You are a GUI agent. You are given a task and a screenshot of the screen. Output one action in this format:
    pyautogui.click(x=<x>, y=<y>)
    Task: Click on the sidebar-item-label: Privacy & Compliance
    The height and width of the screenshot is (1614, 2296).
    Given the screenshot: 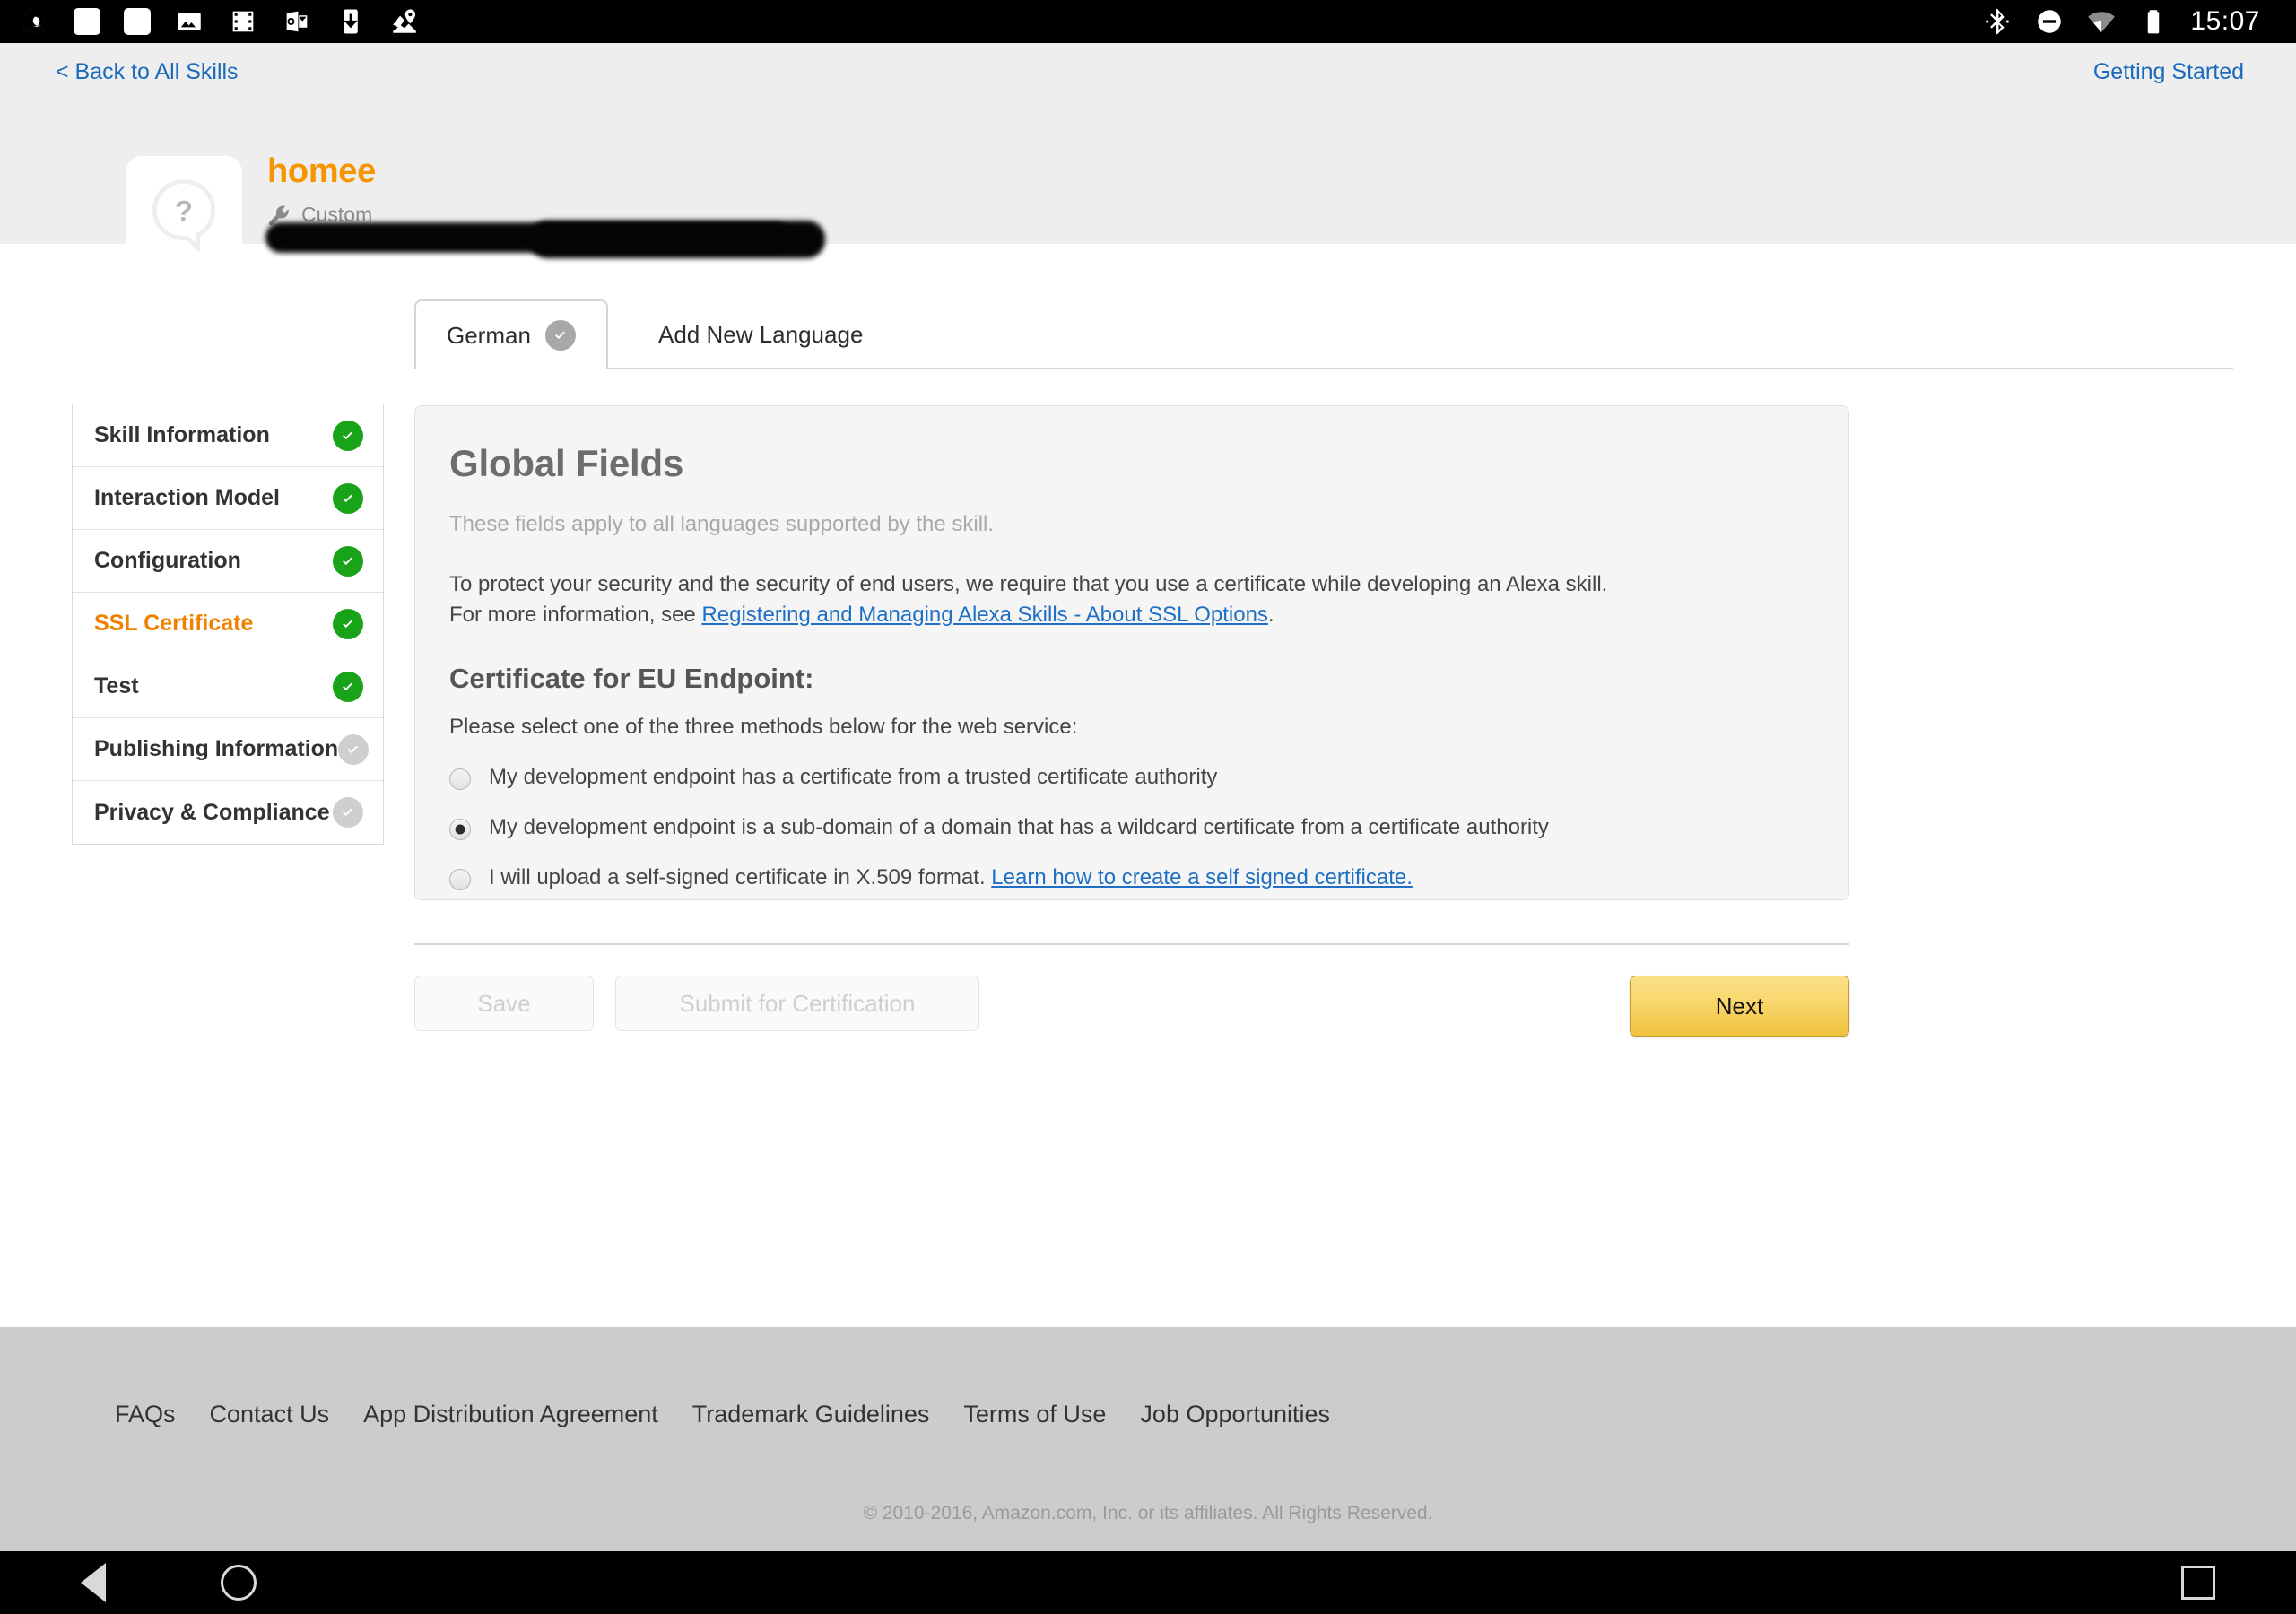 What is the action you would take?
    pyautogui.click(x=212, y=812)
    